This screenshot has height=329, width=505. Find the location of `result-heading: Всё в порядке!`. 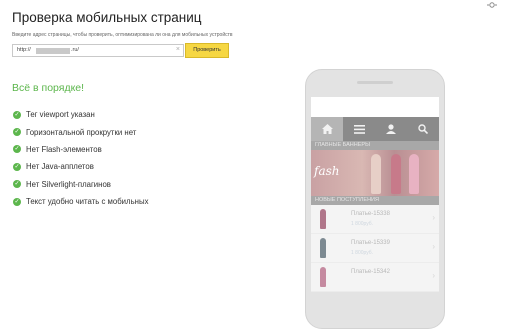

result-heading: Всё в порядке! is located at coordinates (48, 88).